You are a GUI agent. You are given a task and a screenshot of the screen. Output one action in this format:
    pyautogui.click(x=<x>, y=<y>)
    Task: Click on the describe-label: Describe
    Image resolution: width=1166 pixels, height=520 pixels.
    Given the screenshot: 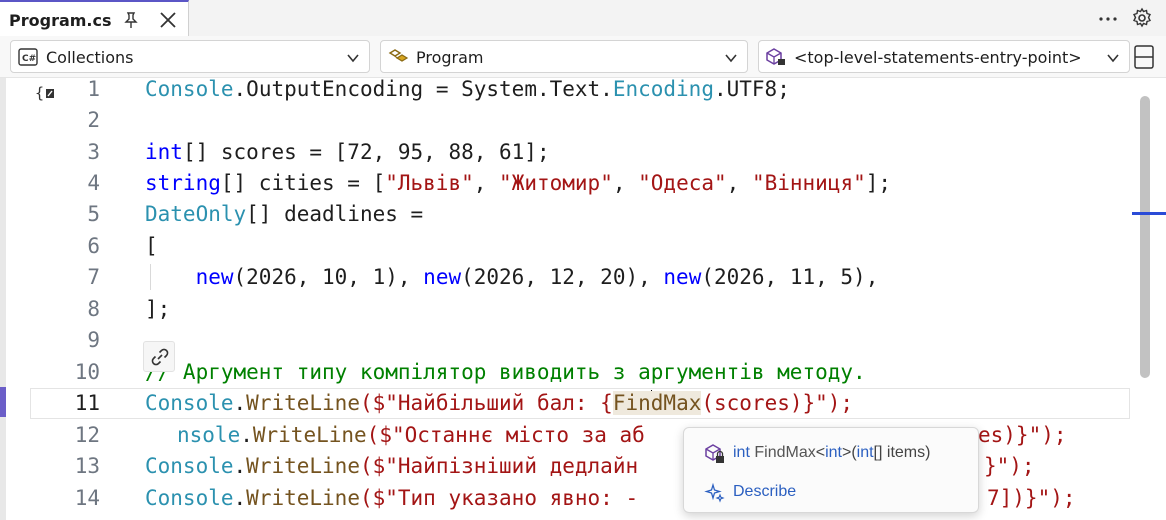 What is the action you would take?
    pyautogui.click(x=765, y=491)
    